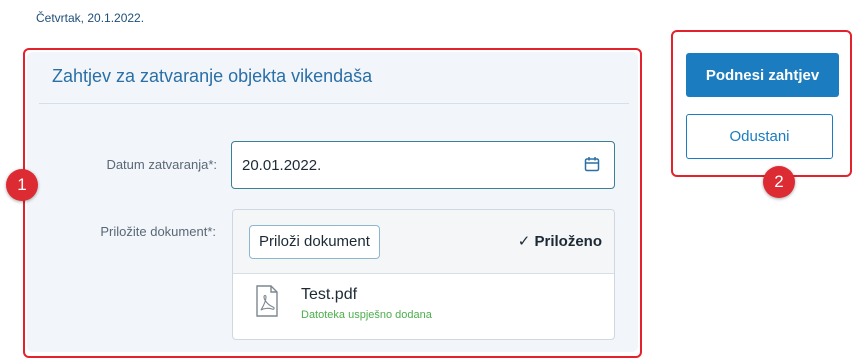  Describe the element at coordinates (761, 103) in the screenshot. I see `highlight-box-actions` at that location.